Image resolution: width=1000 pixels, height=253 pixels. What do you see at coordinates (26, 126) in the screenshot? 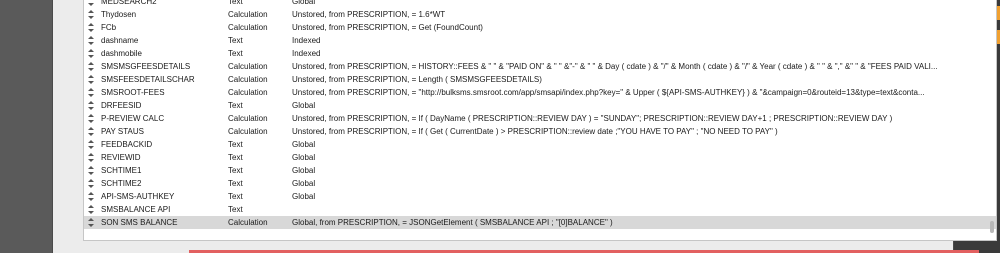
I see `background-left` at bounding box center [26, 126].